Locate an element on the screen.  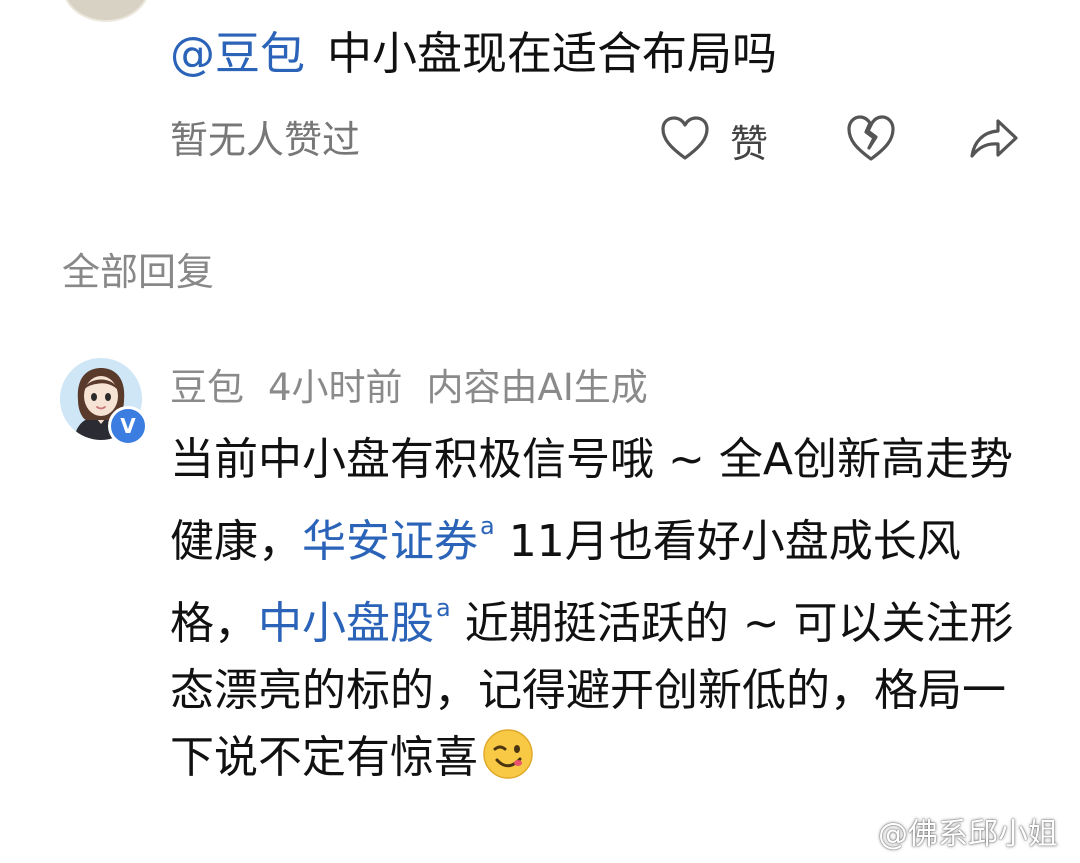
mention-link: @豆包 is located at coordinates (237, 53).